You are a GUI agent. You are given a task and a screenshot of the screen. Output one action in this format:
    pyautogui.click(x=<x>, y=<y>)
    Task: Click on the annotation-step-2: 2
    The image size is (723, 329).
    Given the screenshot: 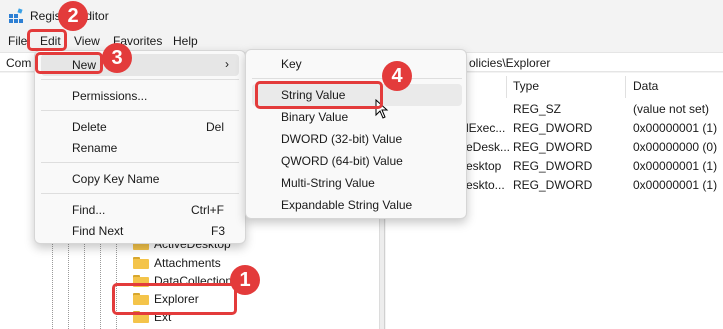 What is the action you would take?
    pyautogui.click(x=73, y=16)
    